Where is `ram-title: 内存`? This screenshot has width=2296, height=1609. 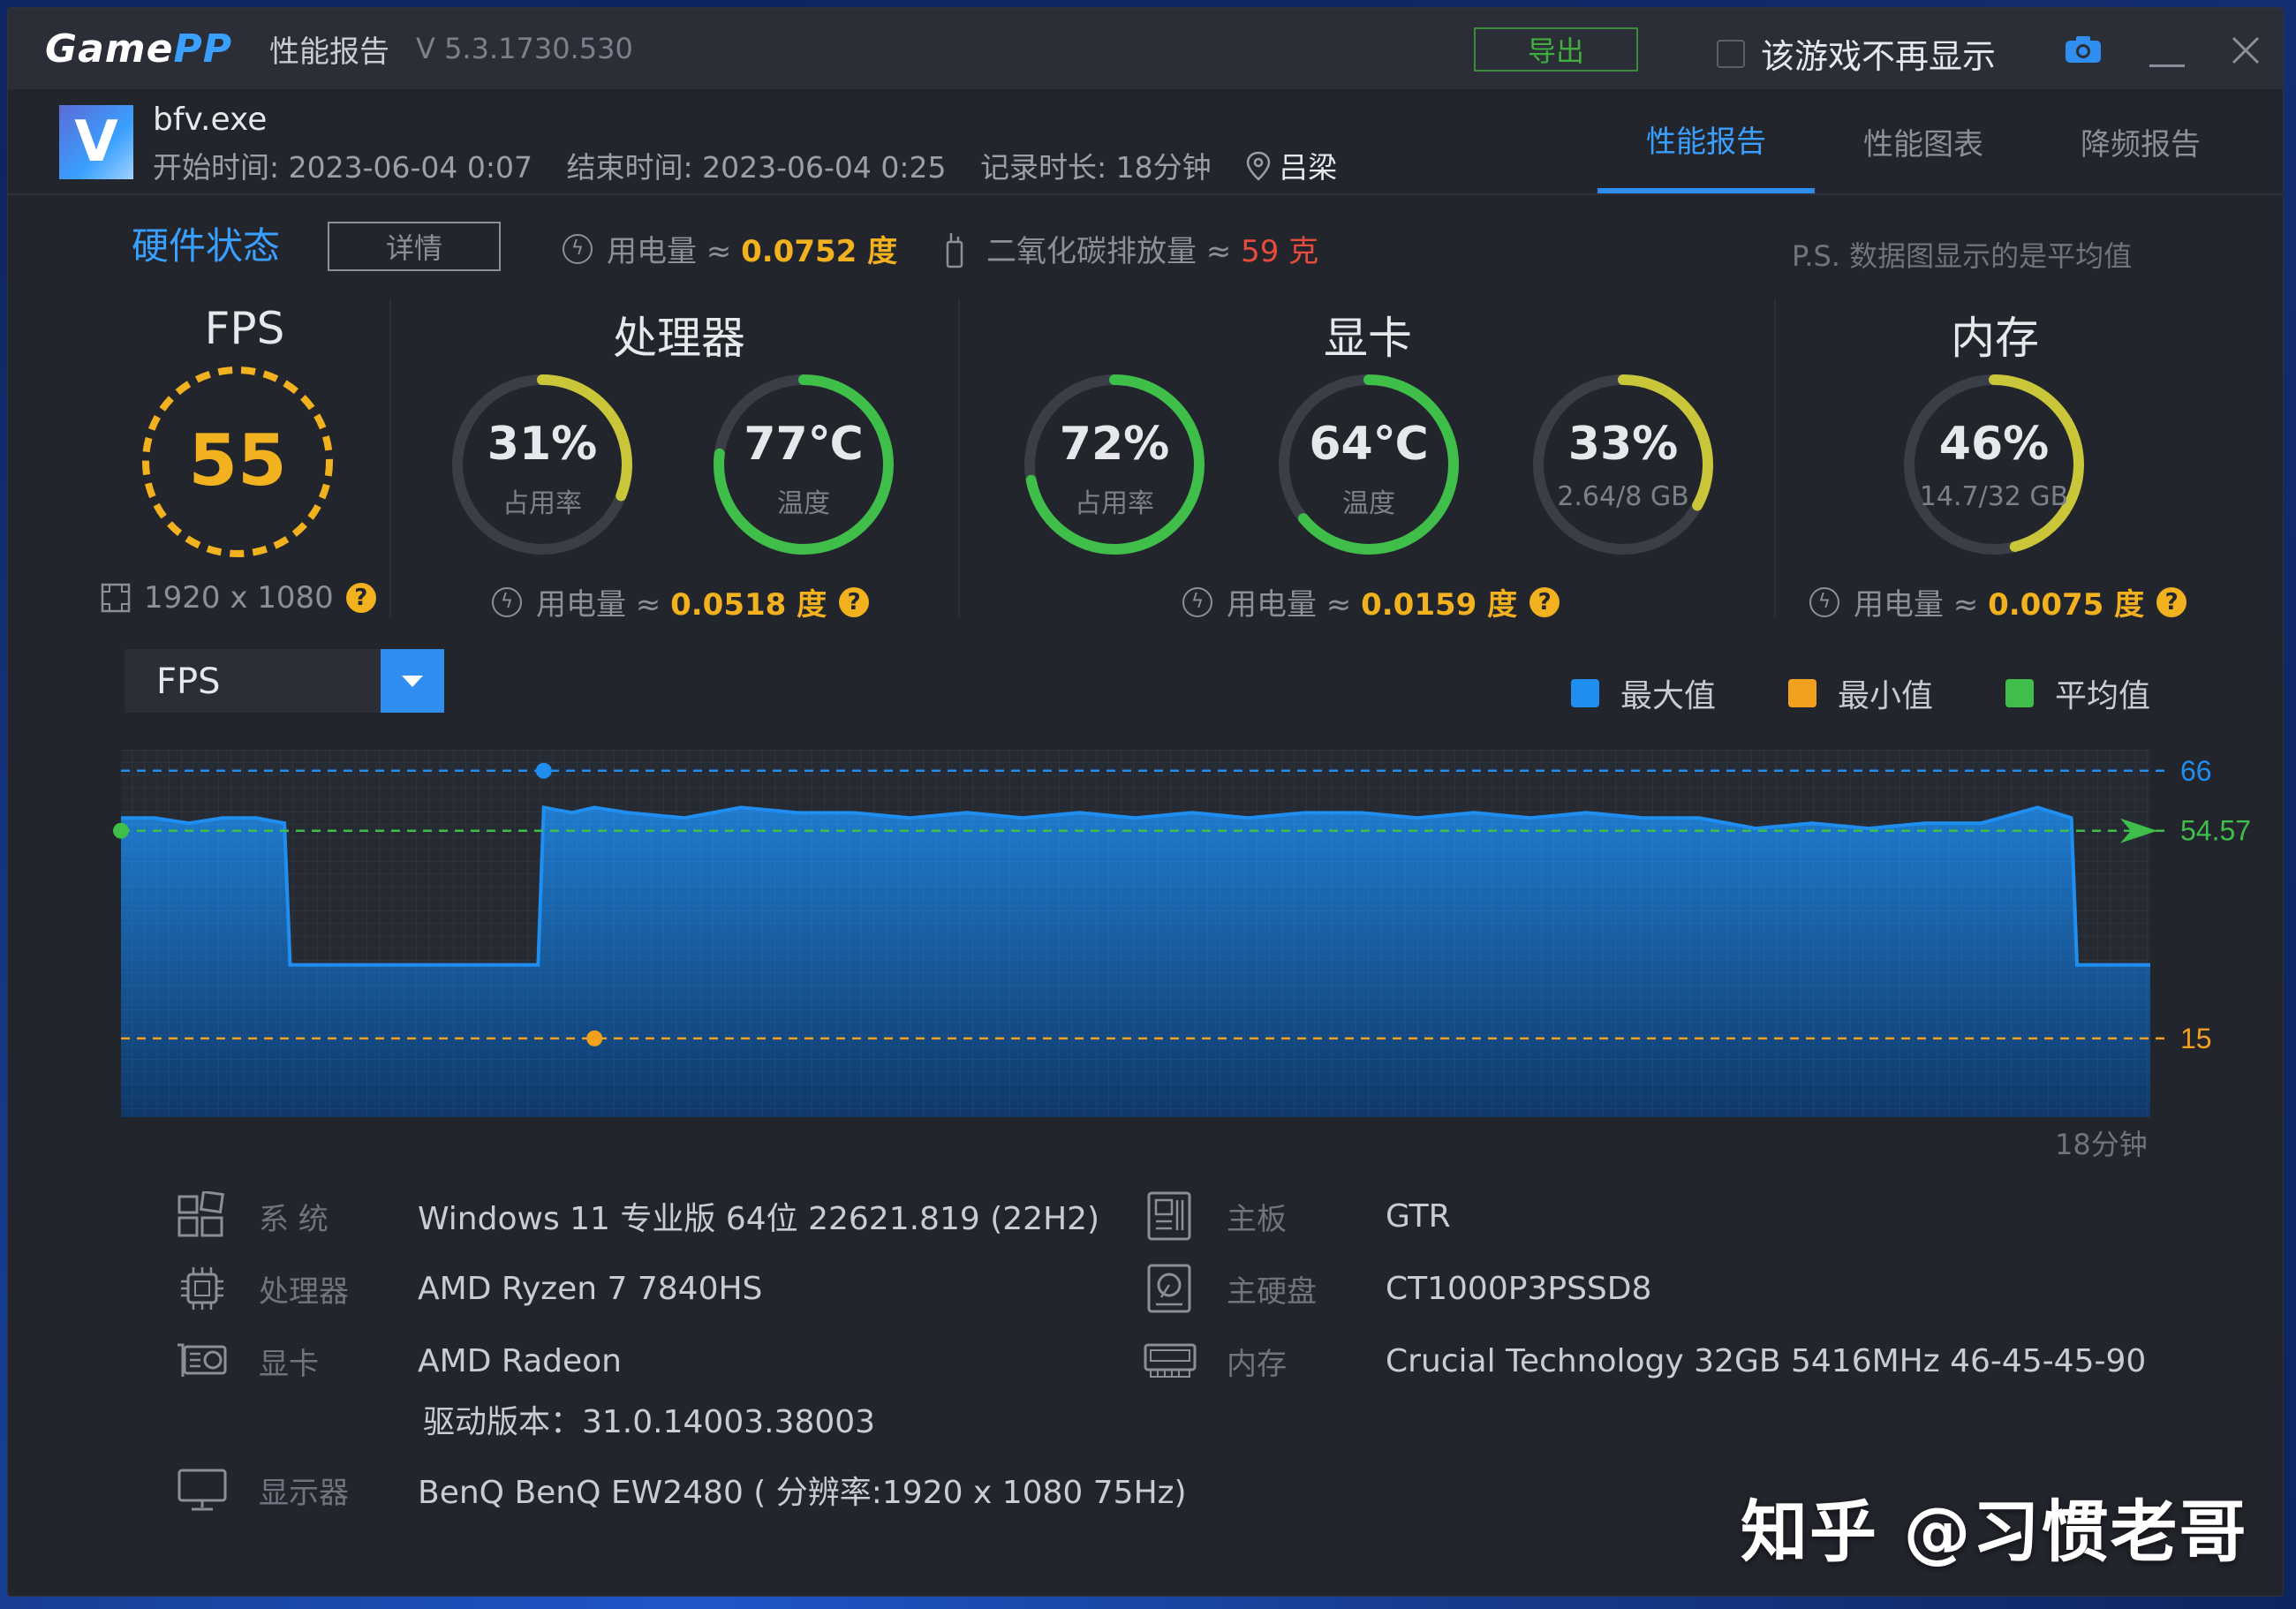 ram-title: 内存 is located at coordinates (1995, 338).